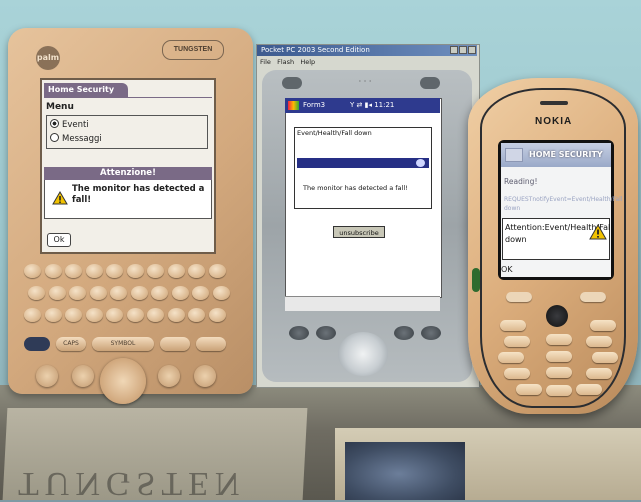  Describe the element at coordinates (363, 354) in the screenshot. I see `pocketpc-dpad` at that location.